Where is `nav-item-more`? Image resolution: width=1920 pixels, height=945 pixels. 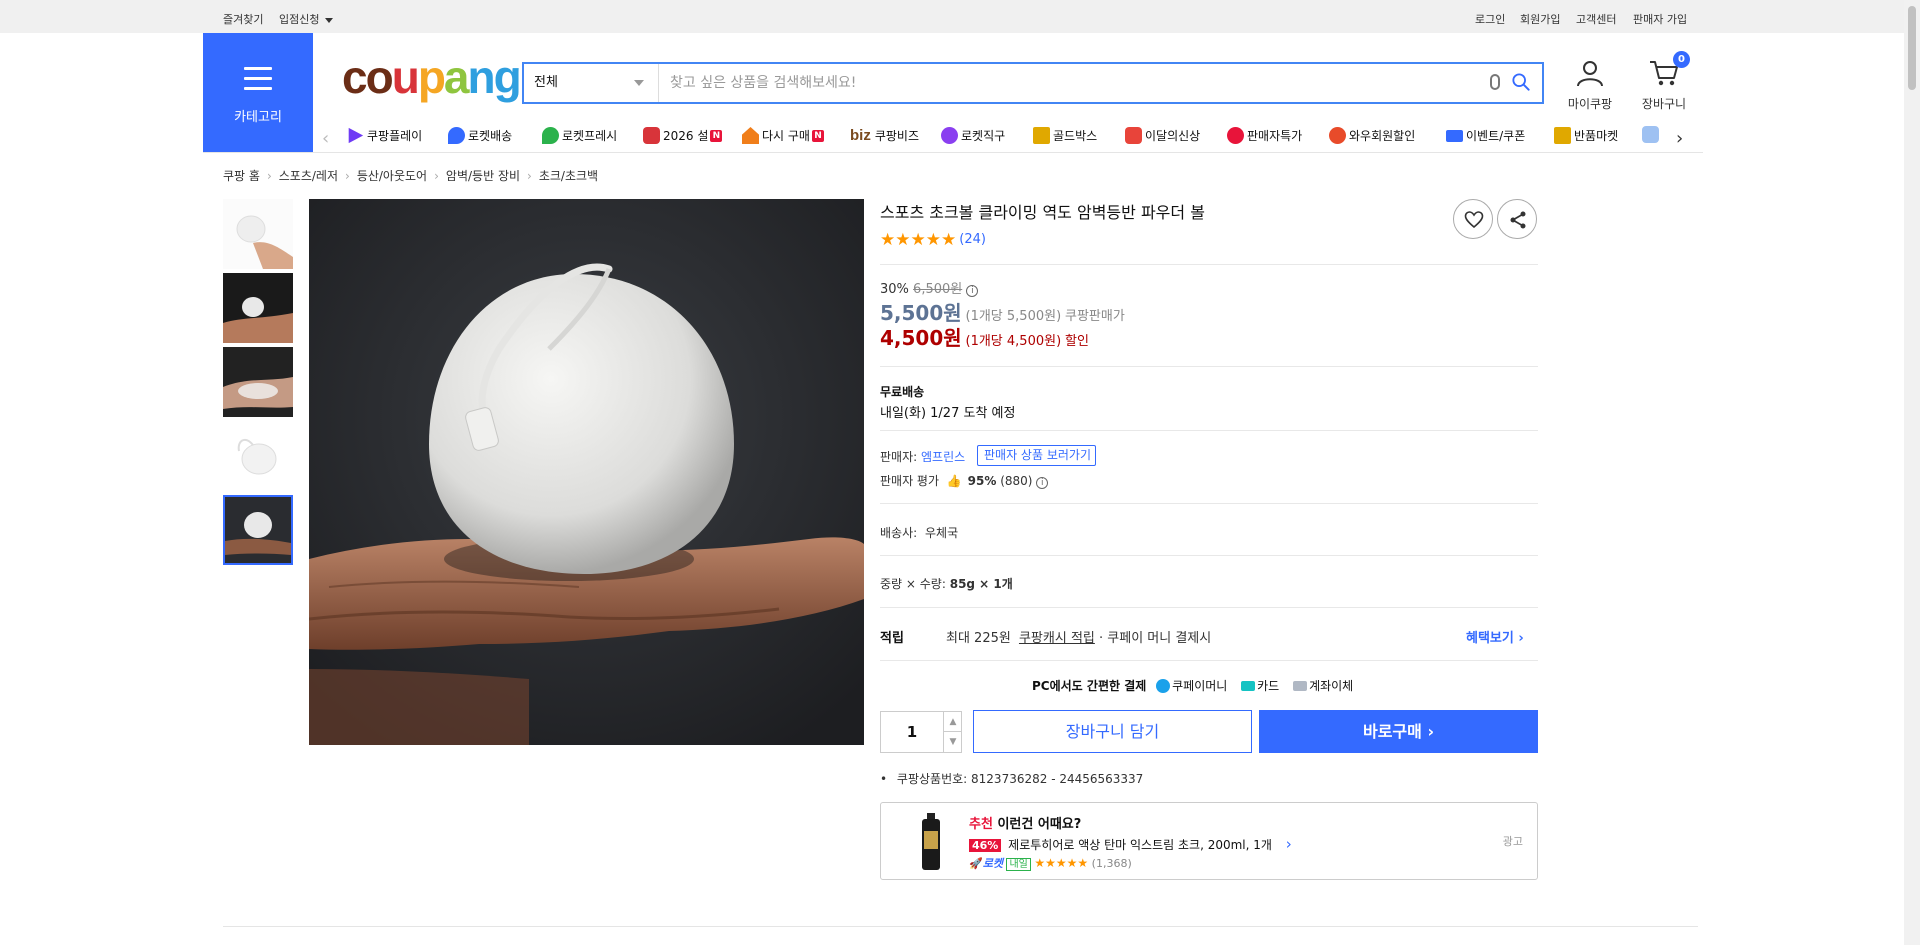 nav-item-more is located at coordinates (1652, 136).